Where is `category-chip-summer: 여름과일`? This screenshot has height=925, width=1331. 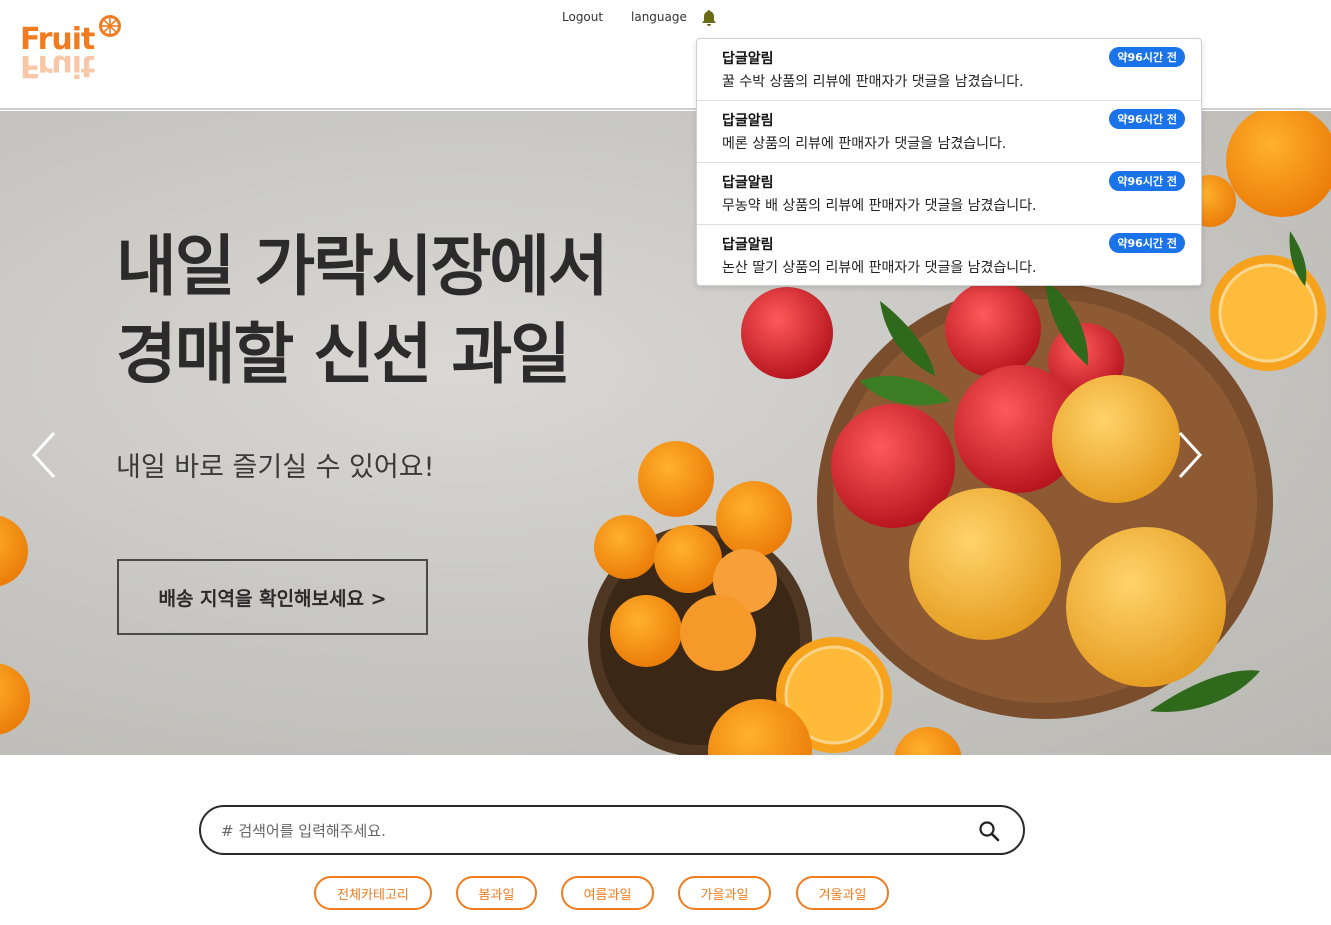
category-chip-summer: 여름과일 is located at coordinates (607, 893).